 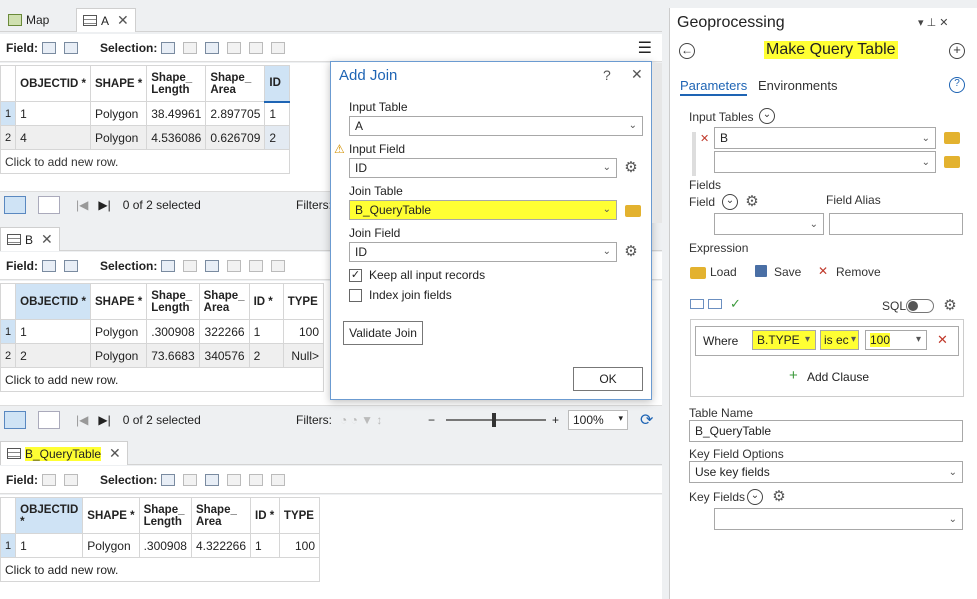 I want to click on filter-icon: ◔ ◔ ▼ ↕, so click(x=361, y=420).